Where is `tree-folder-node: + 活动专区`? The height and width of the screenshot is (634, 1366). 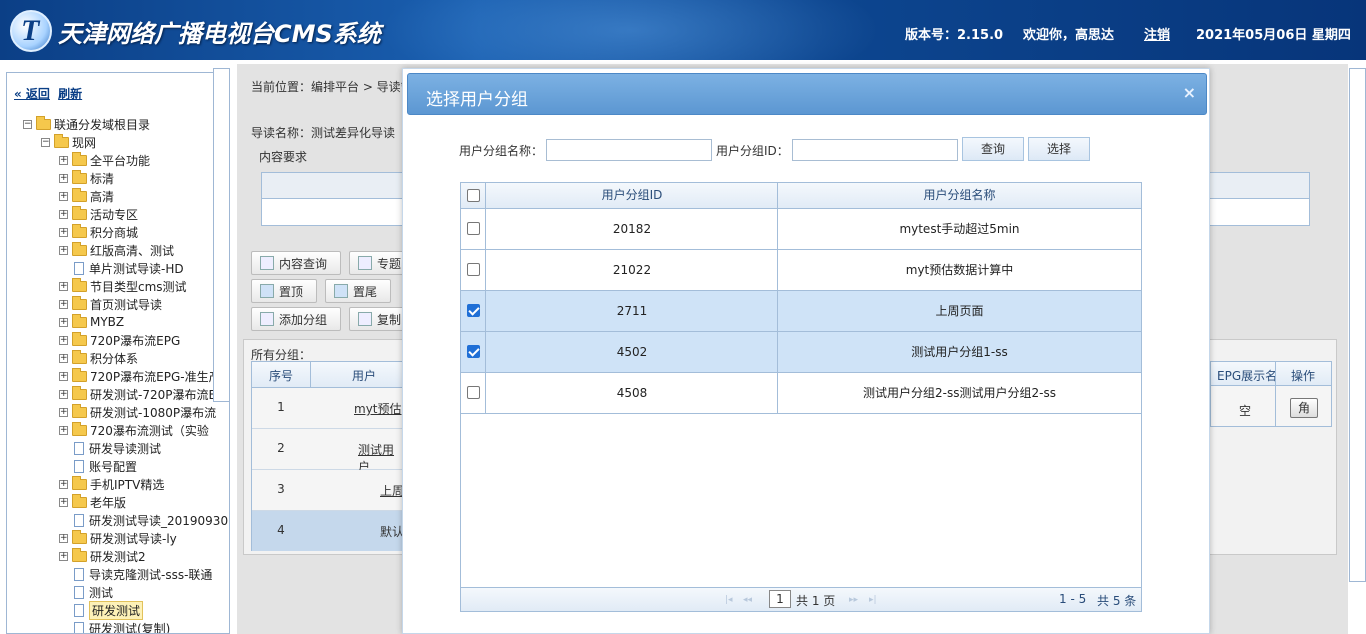
tree-folder-node: + 活动专区 is located at coordinates (98, 214).